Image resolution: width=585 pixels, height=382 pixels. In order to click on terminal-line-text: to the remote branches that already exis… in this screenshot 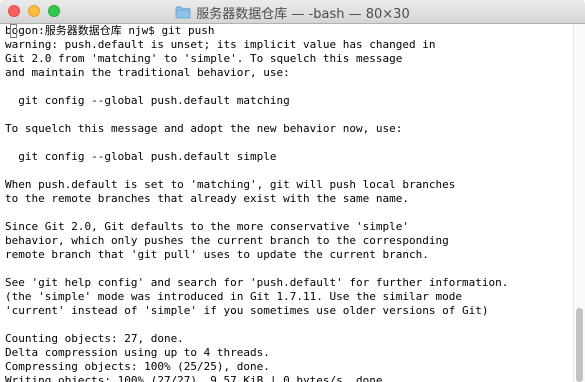, I will do `click(207, 198)`.